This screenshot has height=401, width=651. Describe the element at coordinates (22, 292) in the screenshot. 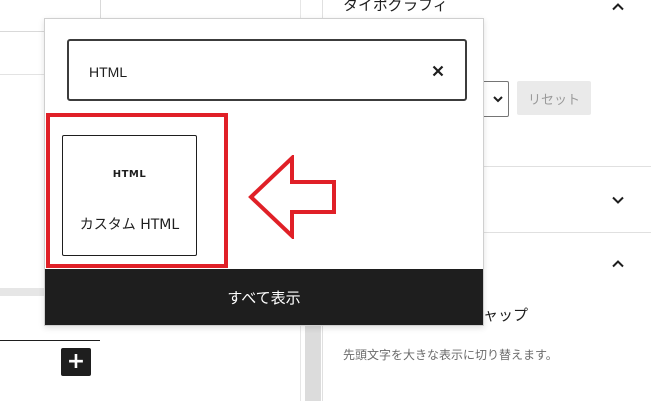

I see `editor-placeholder-bar` at that location.